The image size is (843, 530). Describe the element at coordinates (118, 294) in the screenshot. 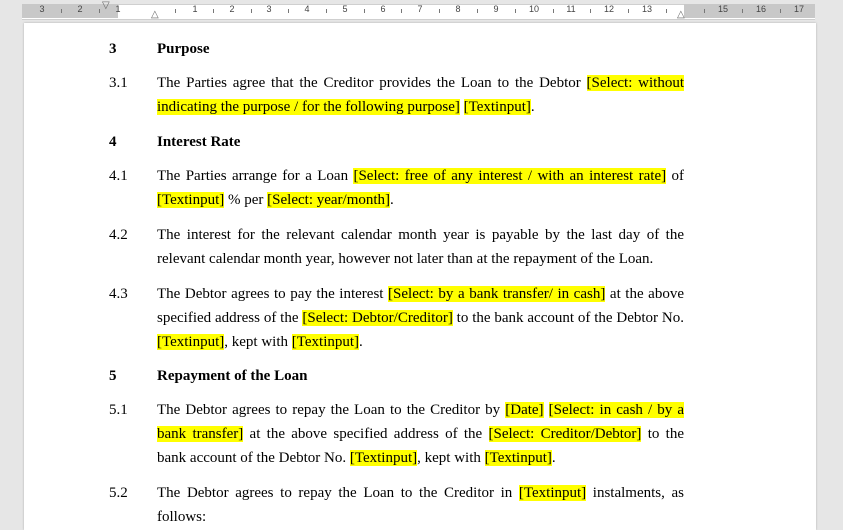

I see `clause-number: 4.3` at that location.